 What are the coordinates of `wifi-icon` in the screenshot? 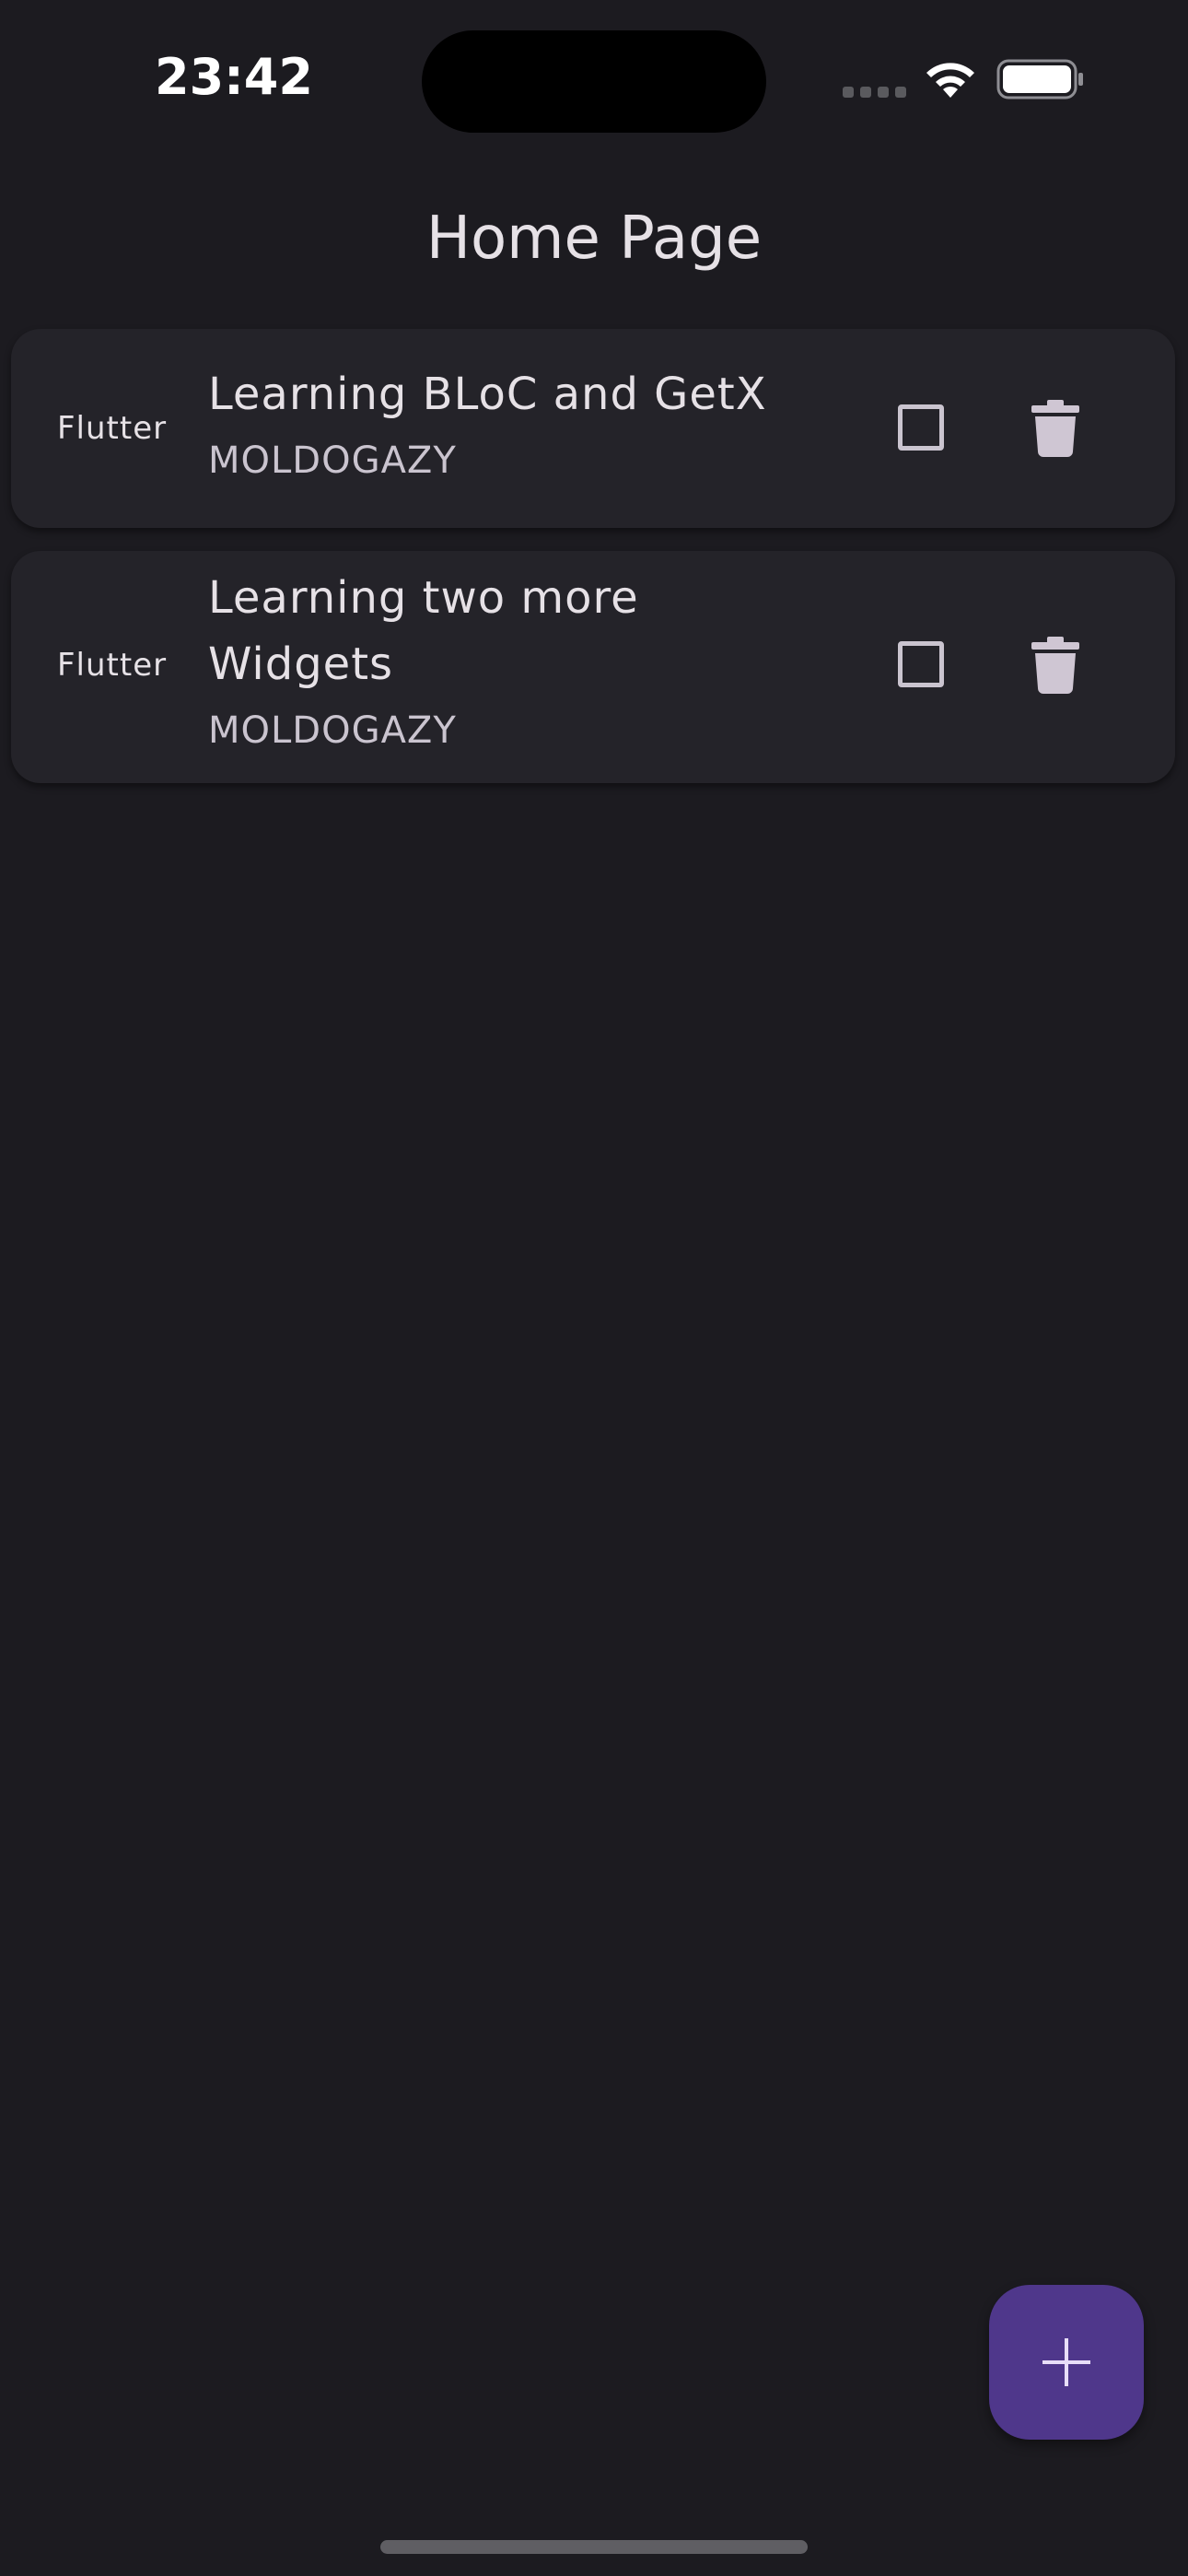 It's located at (950, 80).